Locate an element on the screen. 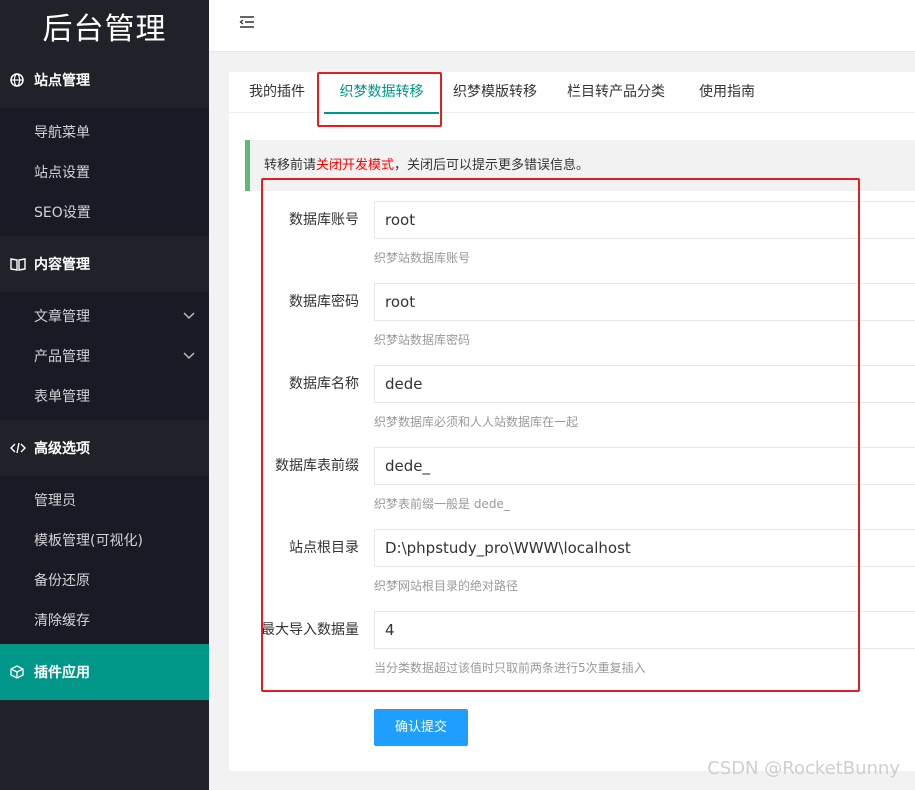 This screenshot has height=790, width=915. tab-column-to-category: 栏目转产品分类 is located at coordinates (616, 92).